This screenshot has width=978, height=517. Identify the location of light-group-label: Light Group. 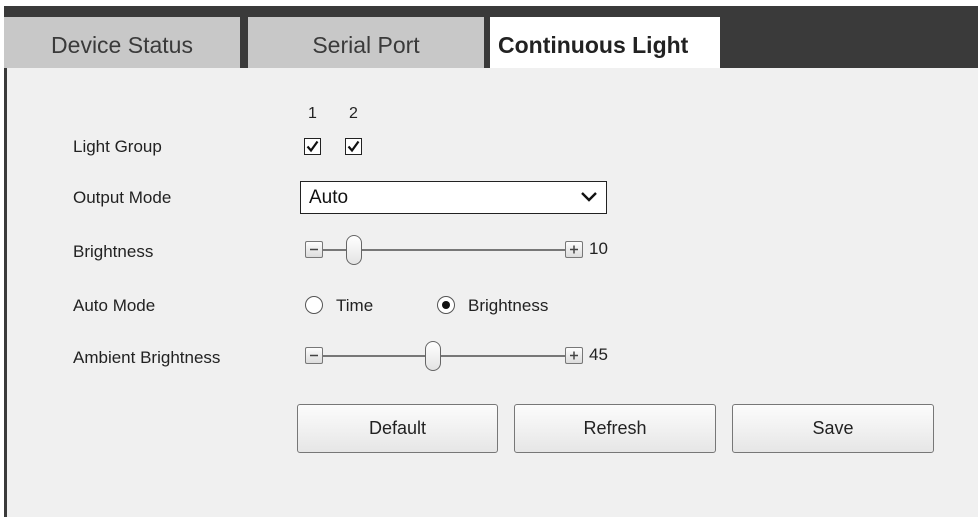
(117, 146).